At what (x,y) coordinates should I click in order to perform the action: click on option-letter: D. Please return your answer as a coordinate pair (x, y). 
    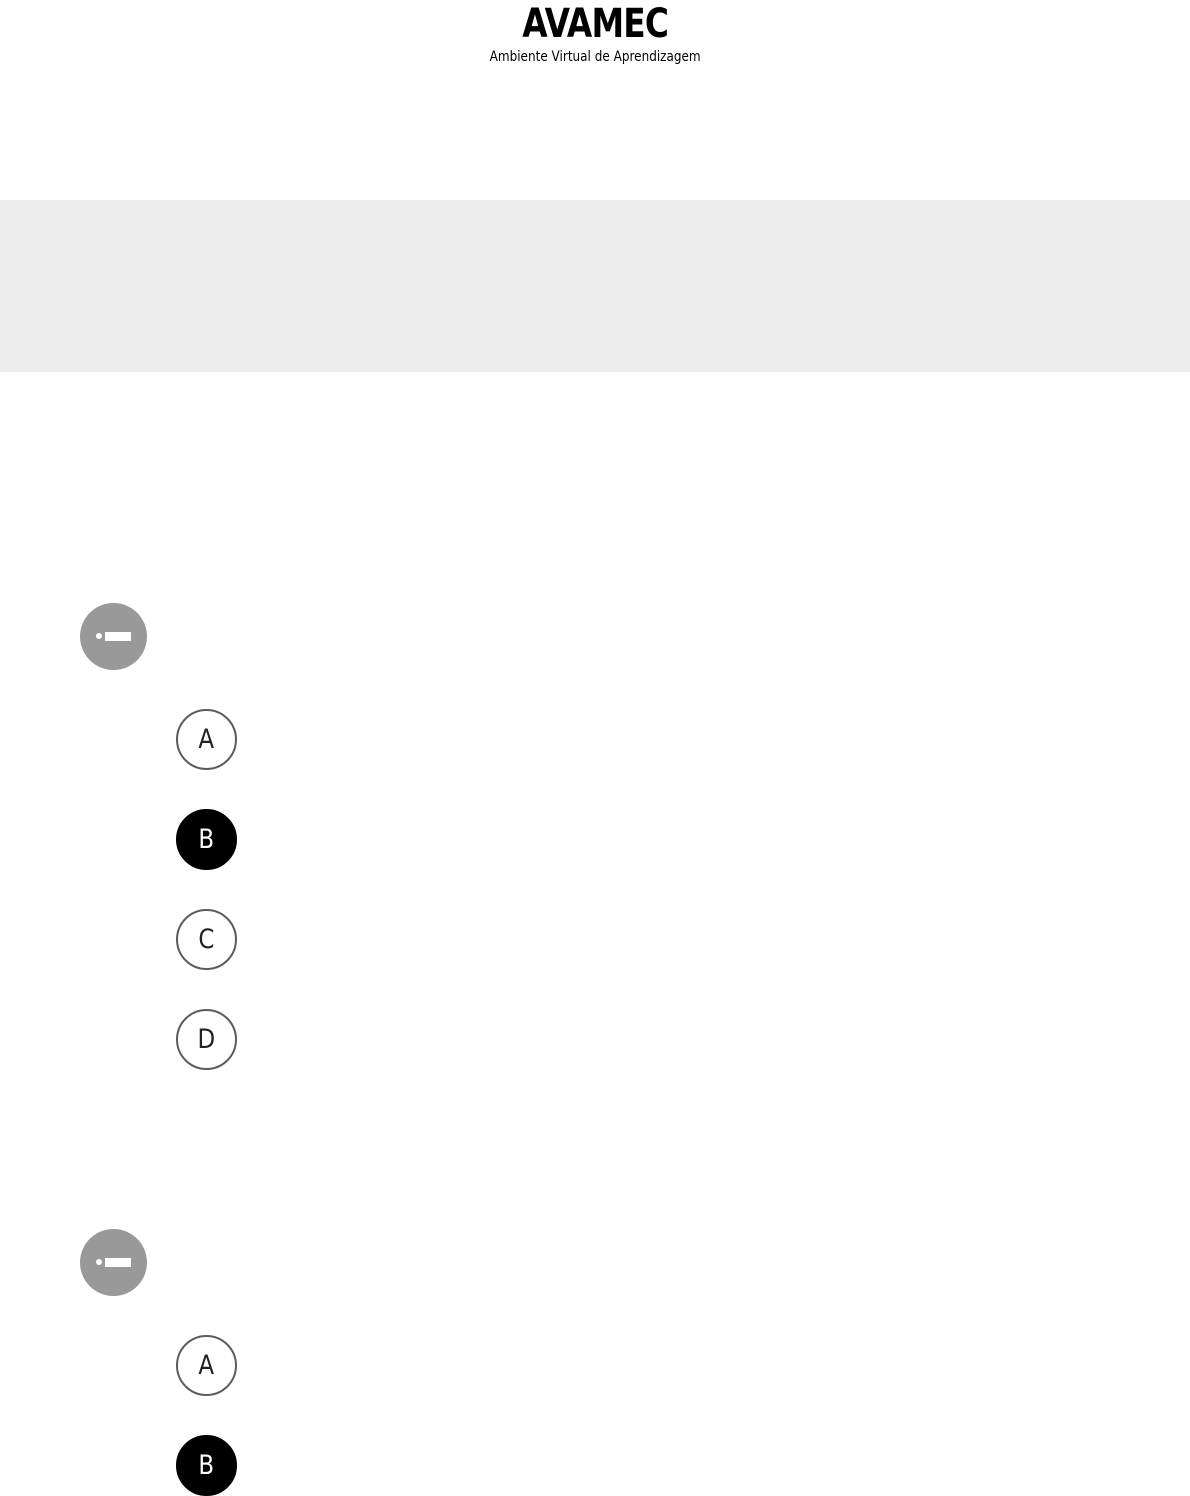
    Looking at the image, I should click on (206, 1039).